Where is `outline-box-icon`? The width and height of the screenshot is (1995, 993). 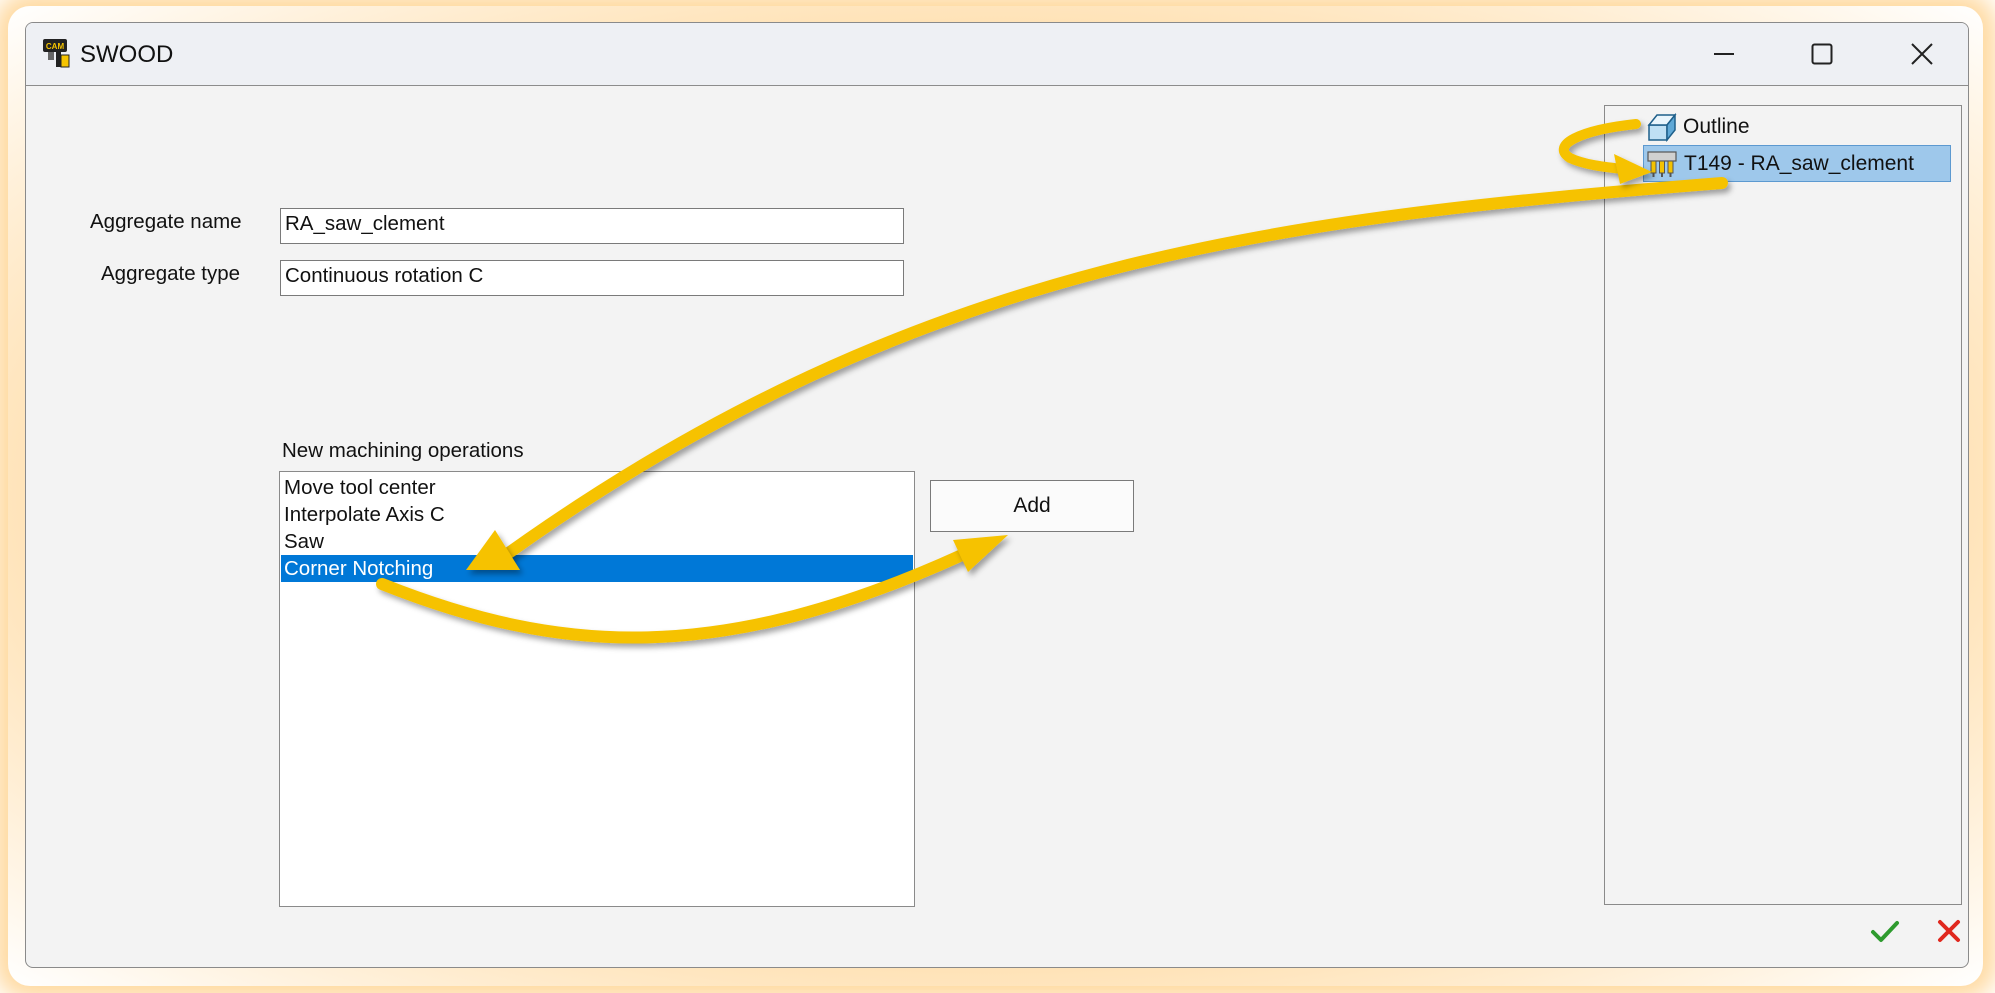
outline-box-icon is located at coordinates (1662, 127).